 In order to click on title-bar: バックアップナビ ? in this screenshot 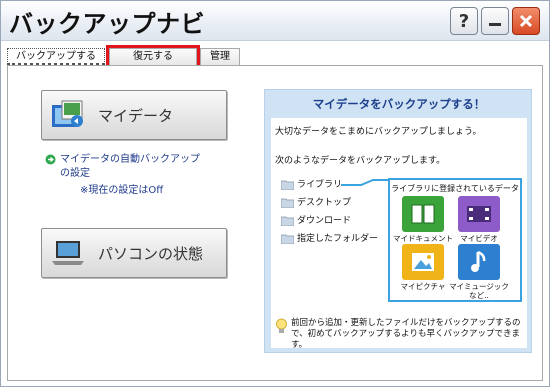, I will do `click(275, 21)`.